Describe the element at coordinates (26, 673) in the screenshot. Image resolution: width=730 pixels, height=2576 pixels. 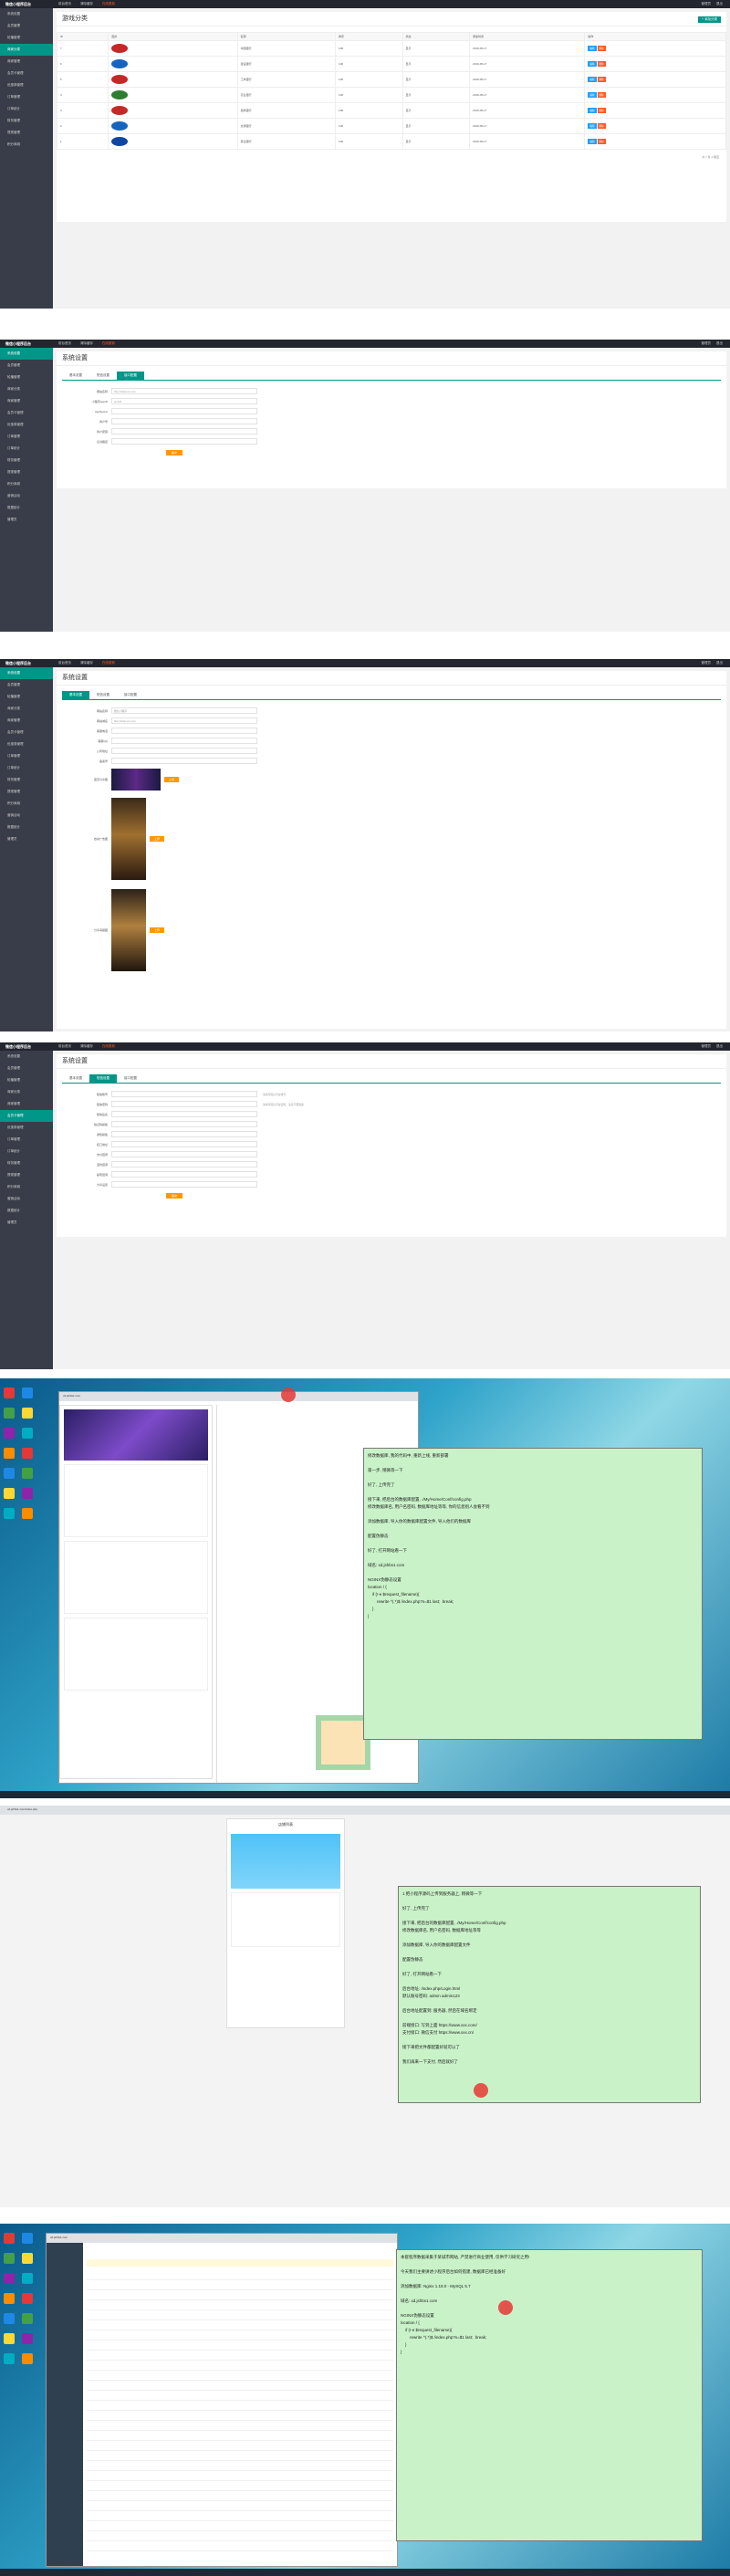
I see `sidebar-item-active: 系统设置` at that location.